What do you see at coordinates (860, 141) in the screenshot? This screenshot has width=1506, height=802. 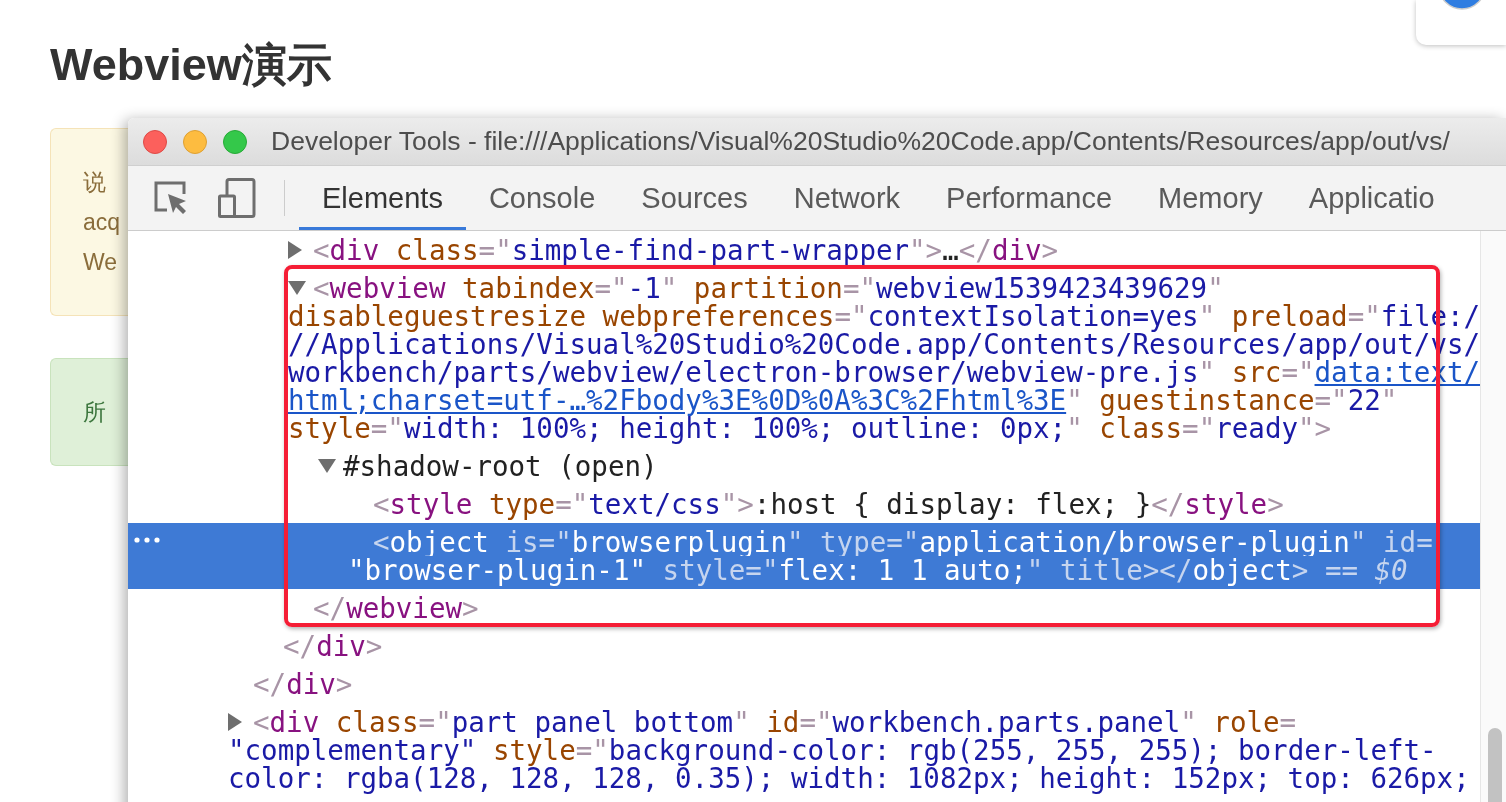 I see `window-title: Developer Tools - file:///Applications/Visual%20Studio%20Code.app/Contents/Resources/app/out/vs/` at bounding box center [860, 141].